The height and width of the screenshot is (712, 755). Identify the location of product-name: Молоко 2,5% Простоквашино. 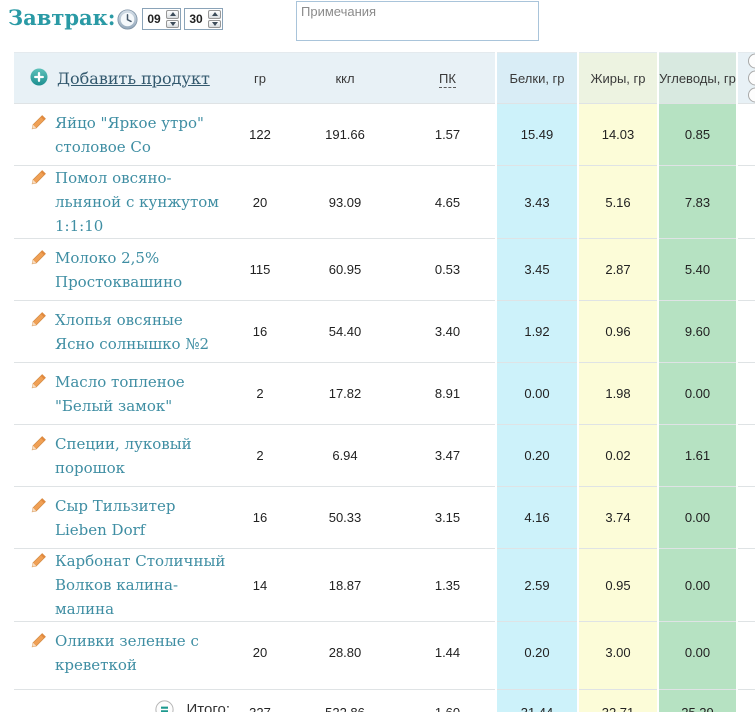
(141, 270).